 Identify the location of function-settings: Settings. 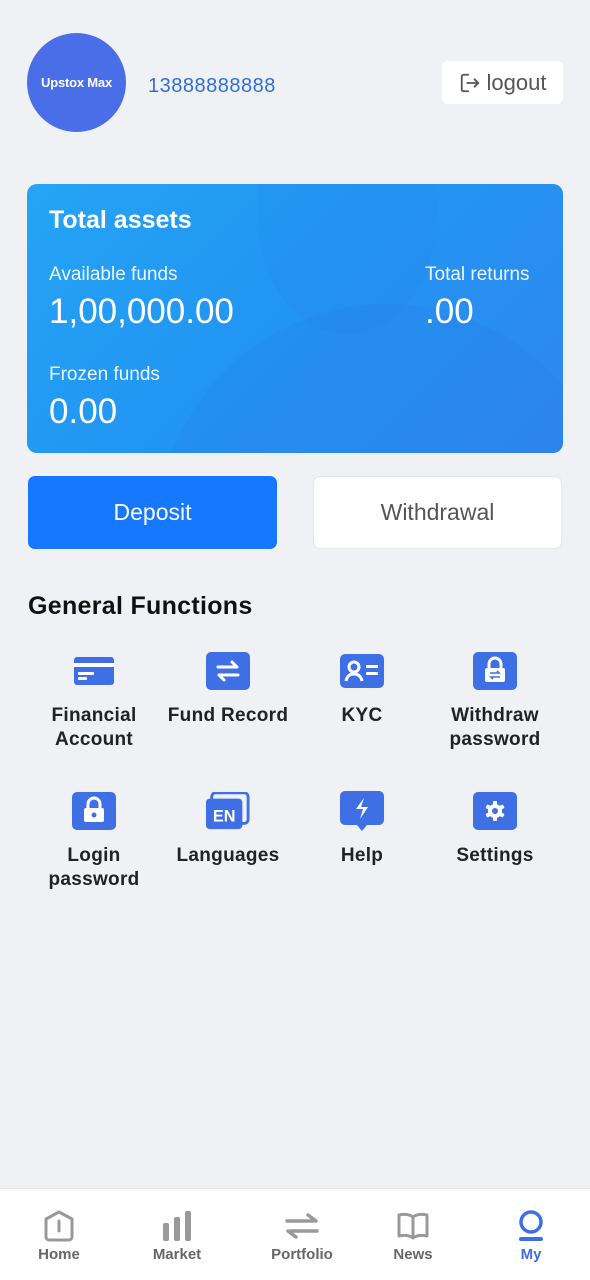
(495, 830).